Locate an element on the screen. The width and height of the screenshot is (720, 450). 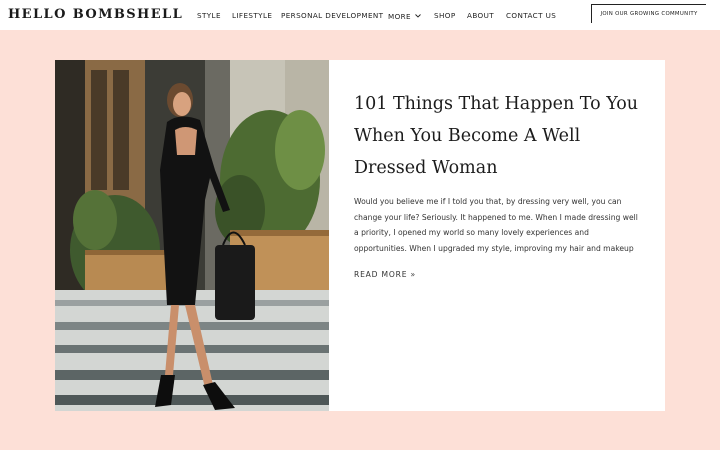
nav-item-lifestyle: LIFESTYLE is located at coordinates (252, 15).